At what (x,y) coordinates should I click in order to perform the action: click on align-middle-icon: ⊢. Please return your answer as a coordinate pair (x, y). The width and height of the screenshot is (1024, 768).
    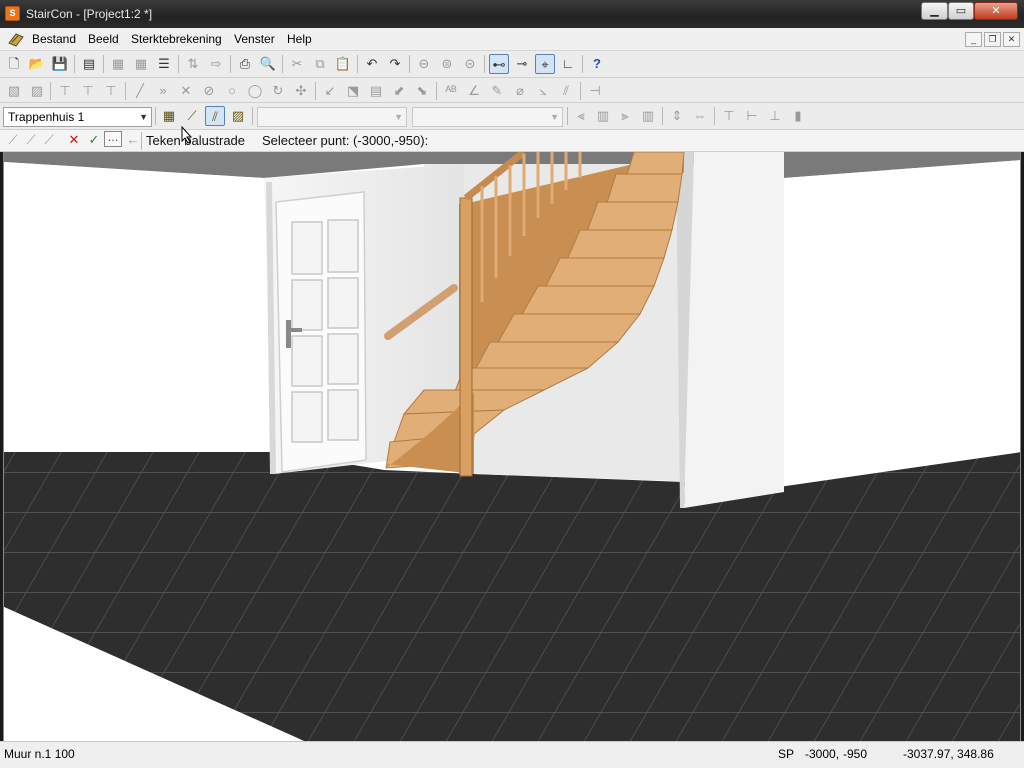
    Looking at the image, I should click on (752, 116).